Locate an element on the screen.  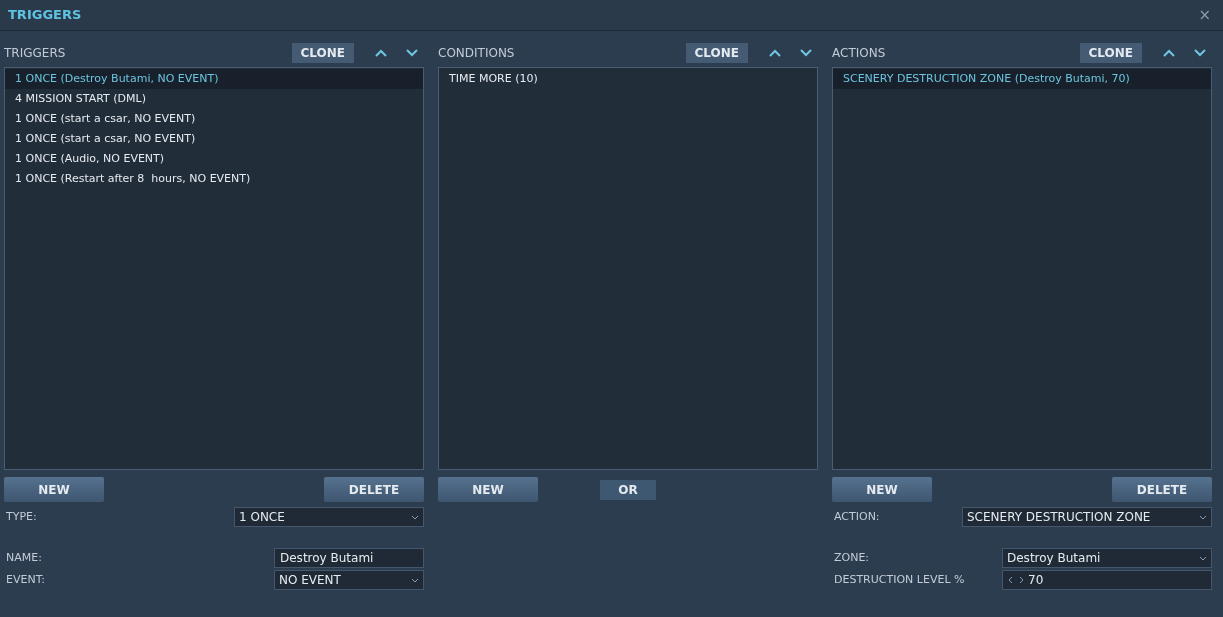
input-field: Destroy Butami is located at coordinates (349, 558).